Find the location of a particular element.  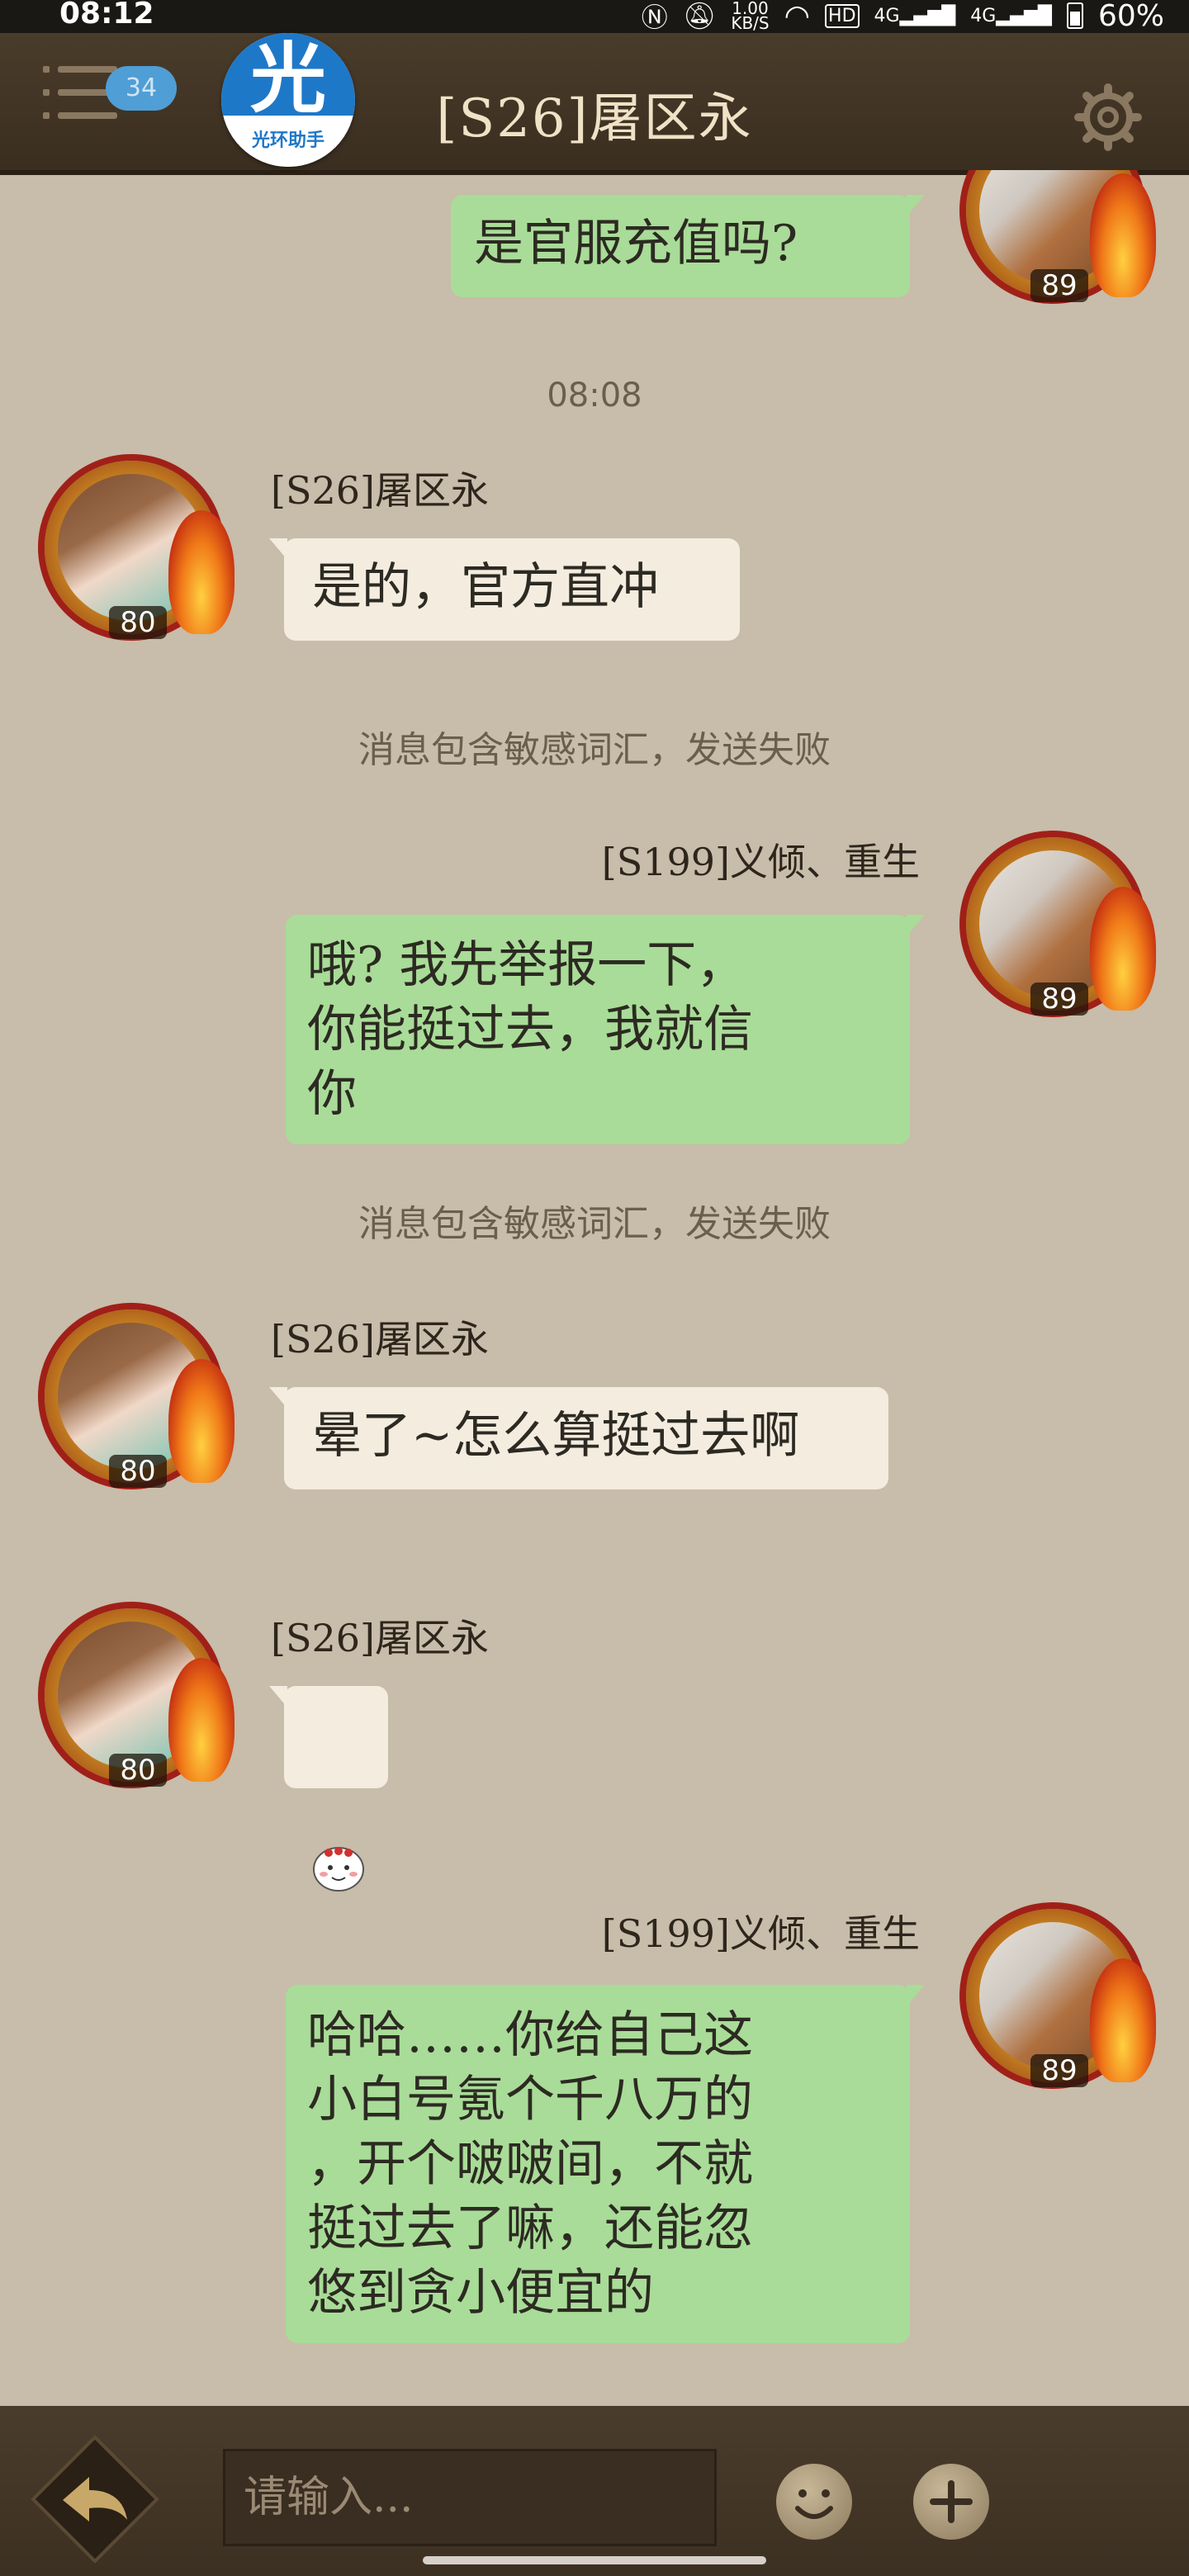

signal-1: 4G▂▄▆█ is located at coordinates (915, 16).